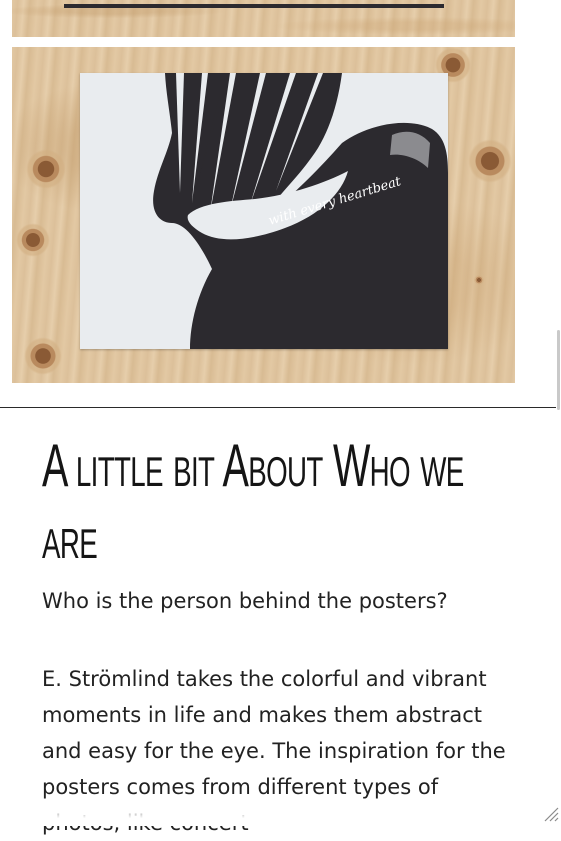  Describe the element at coordinates (558, 370) in the screenshot. I see `scrollbar-thumb` at that location.